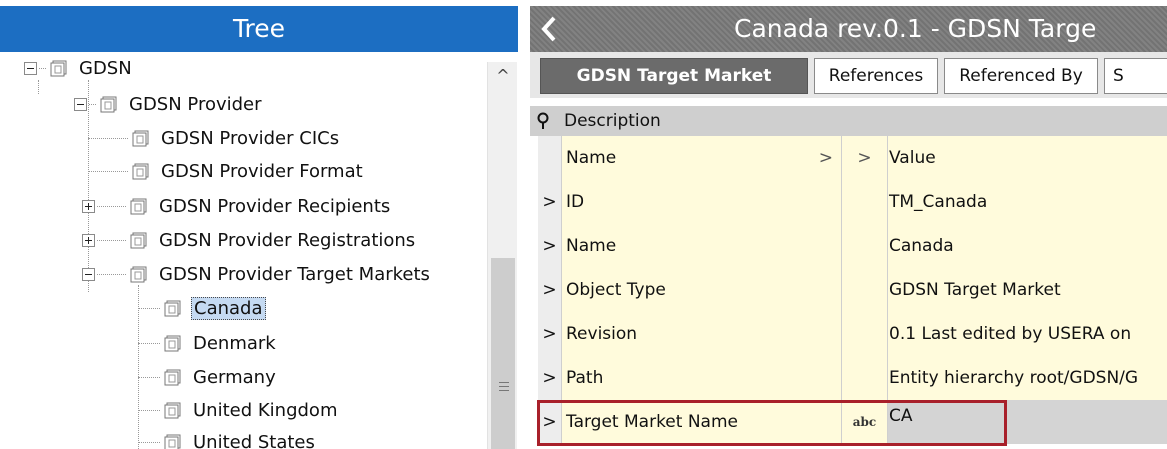 The height and width of the screenshot is (449, 1167). Describe the element at coordinates (1021, 76) in the screenshot. I see `tab-referenced-by: Referenced By` at that location.